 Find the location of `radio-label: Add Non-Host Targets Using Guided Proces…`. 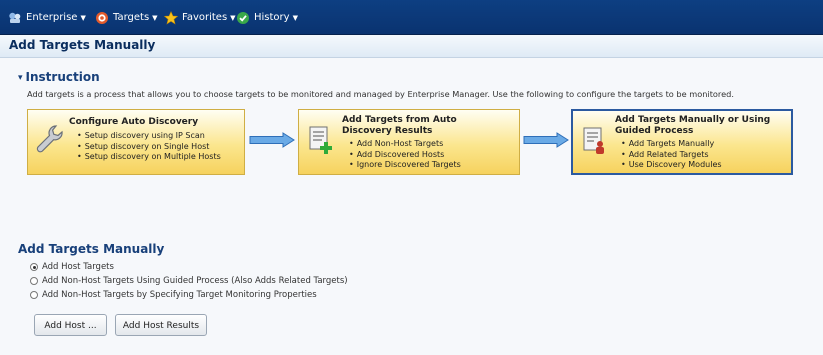

radio-label: Add Non-Host Targets Using Guided Proces… is located at coordinates (195, 281).